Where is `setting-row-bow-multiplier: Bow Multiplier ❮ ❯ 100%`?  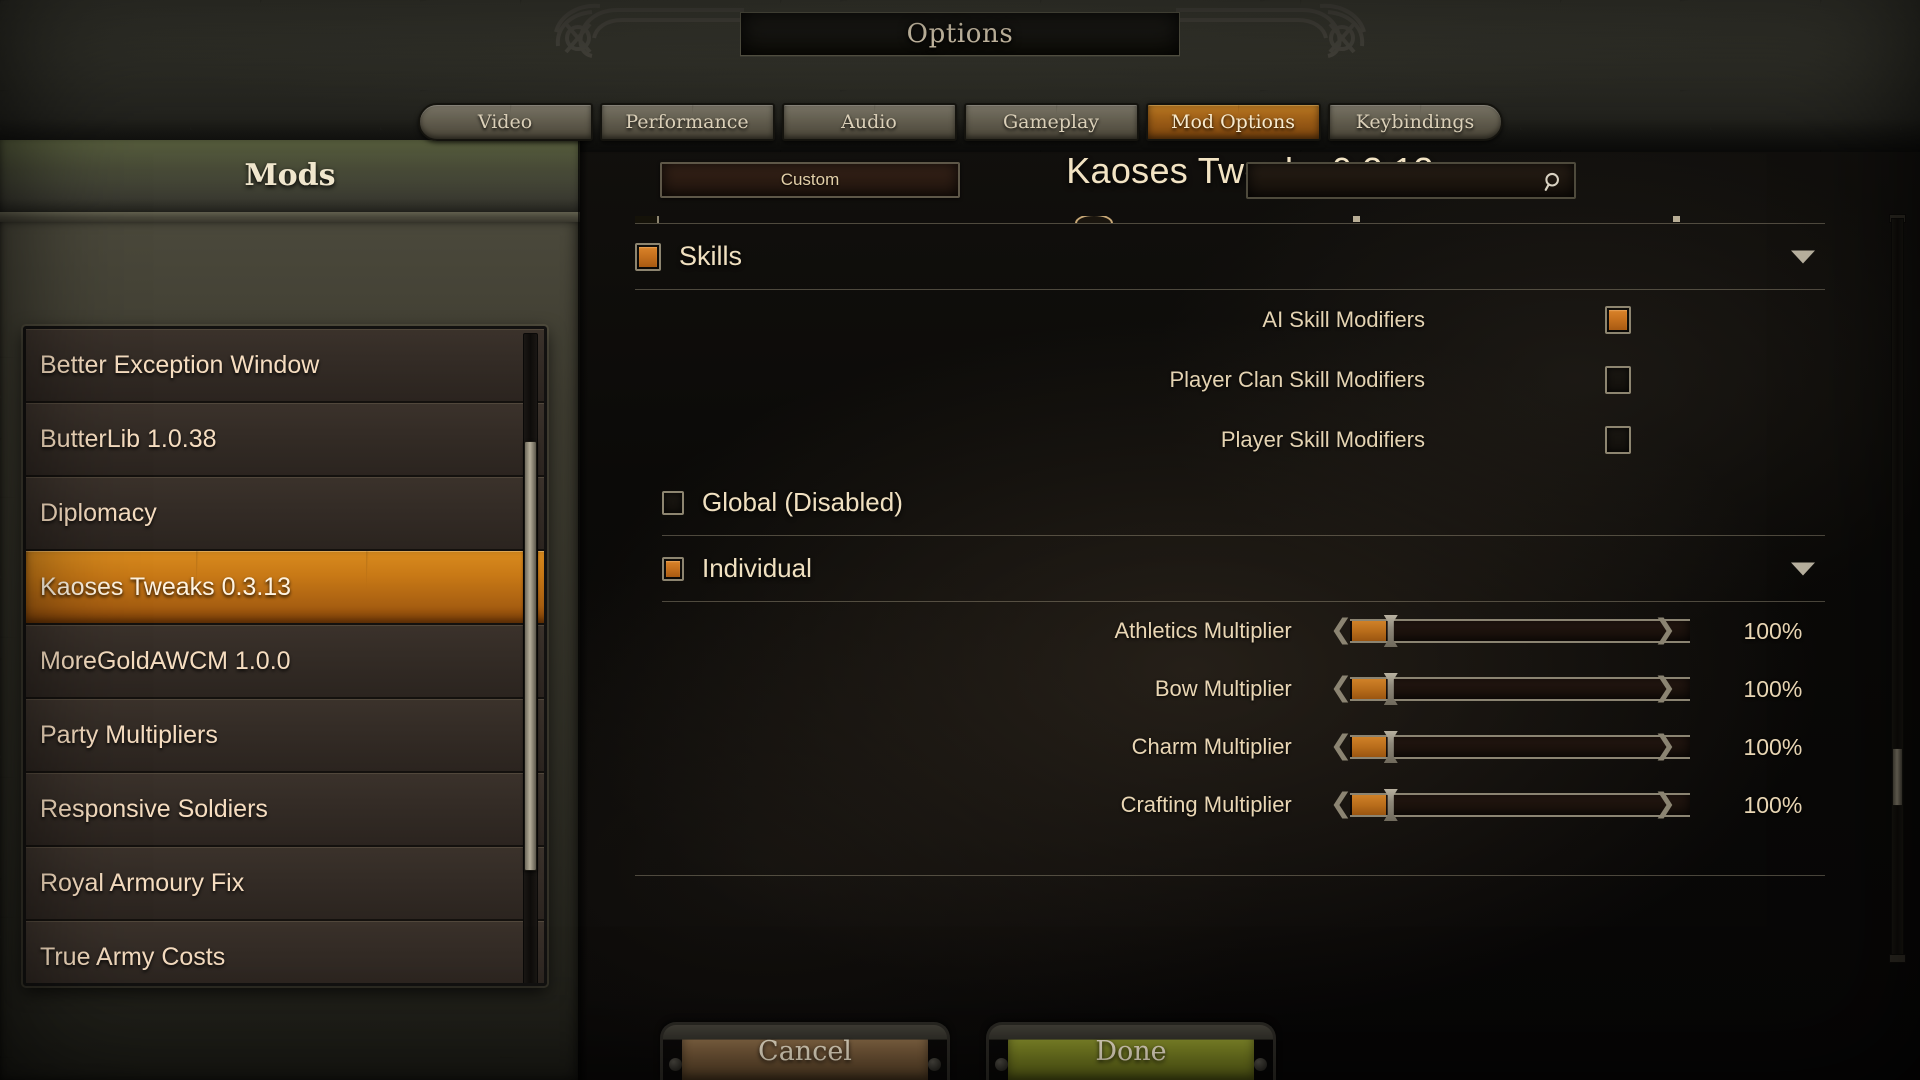
setting-row-bow-multiplier: Bow Multiplier ❮ ❯ 100% is located at coordinates (1230, 689).